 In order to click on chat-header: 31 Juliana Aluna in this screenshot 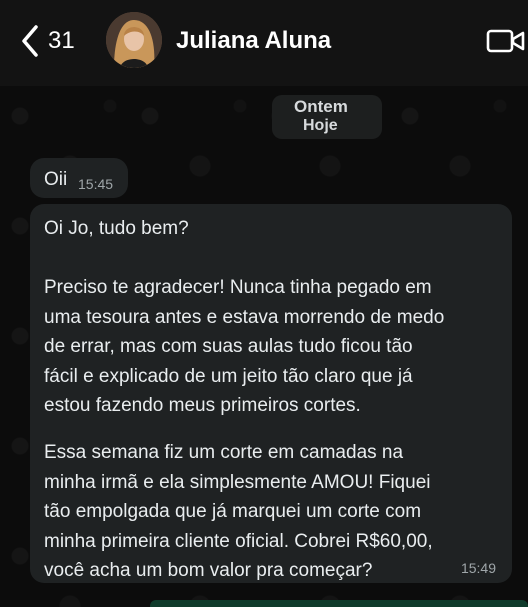, I will do `click(264, 43)`.